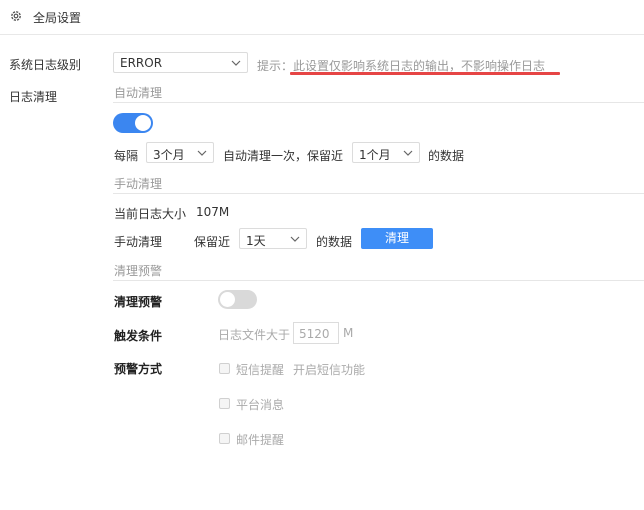 This screenshot has height=510, width=644. Describe the element at coordinates (33, 97) in the screenshot. I see `log-clean-label: 日志清理` at that location.